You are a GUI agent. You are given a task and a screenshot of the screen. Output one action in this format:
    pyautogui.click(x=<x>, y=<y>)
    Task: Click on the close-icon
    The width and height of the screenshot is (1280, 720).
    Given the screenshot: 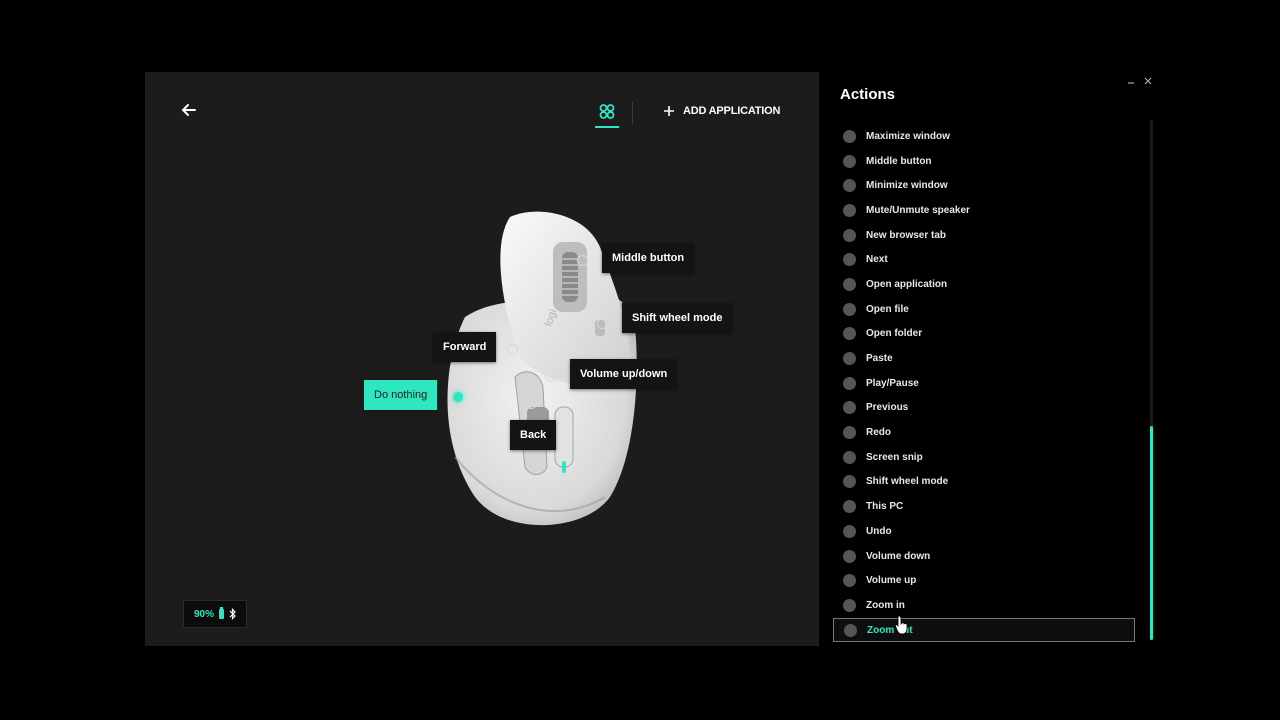 What is the action you would take?
    pyautogui.click(x=1148, y=81)
    